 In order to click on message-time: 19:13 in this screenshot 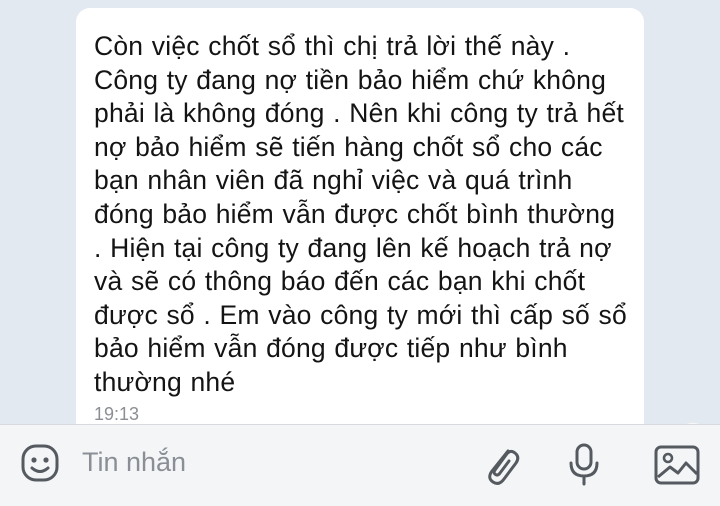, I will do `click(117, 414)`.